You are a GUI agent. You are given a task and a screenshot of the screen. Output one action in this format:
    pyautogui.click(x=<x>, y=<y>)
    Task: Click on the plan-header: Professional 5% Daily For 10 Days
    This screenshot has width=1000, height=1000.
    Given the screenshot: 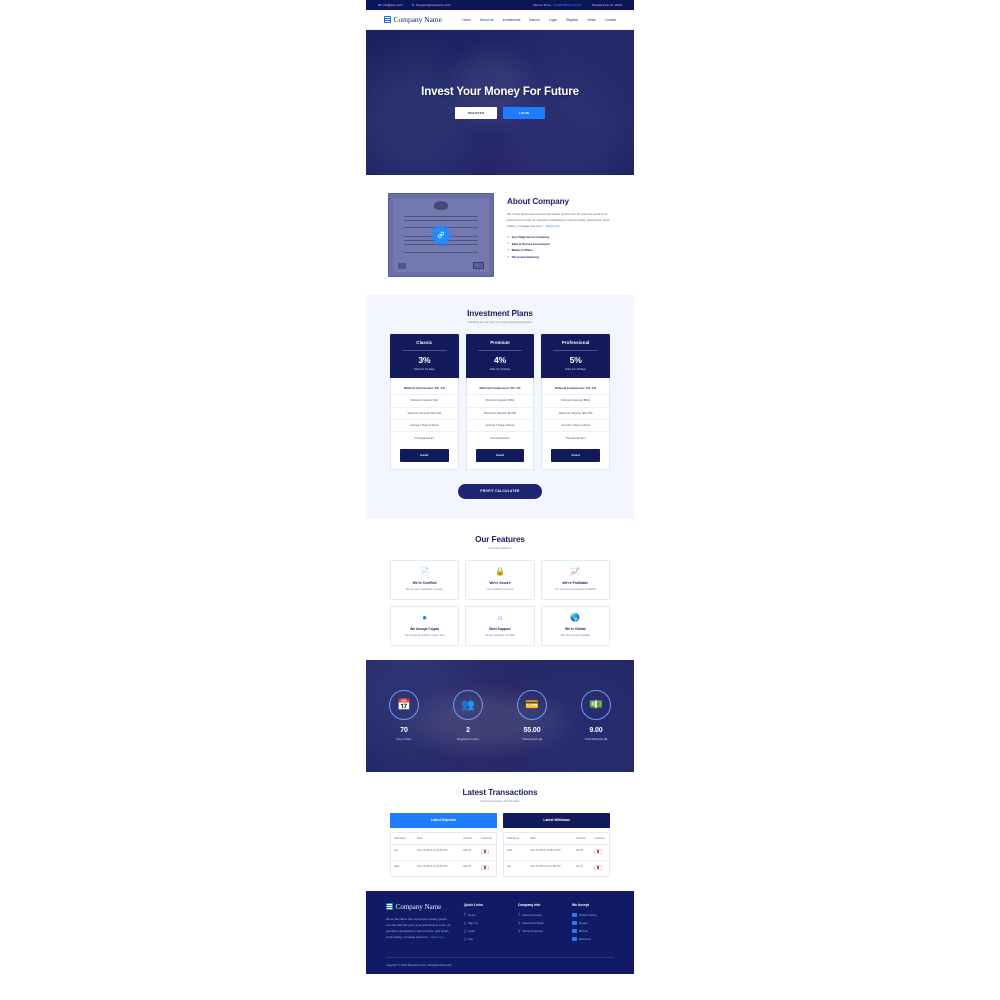 What is the action you would take?
    pyautogui.click(x=576, y=356)
    